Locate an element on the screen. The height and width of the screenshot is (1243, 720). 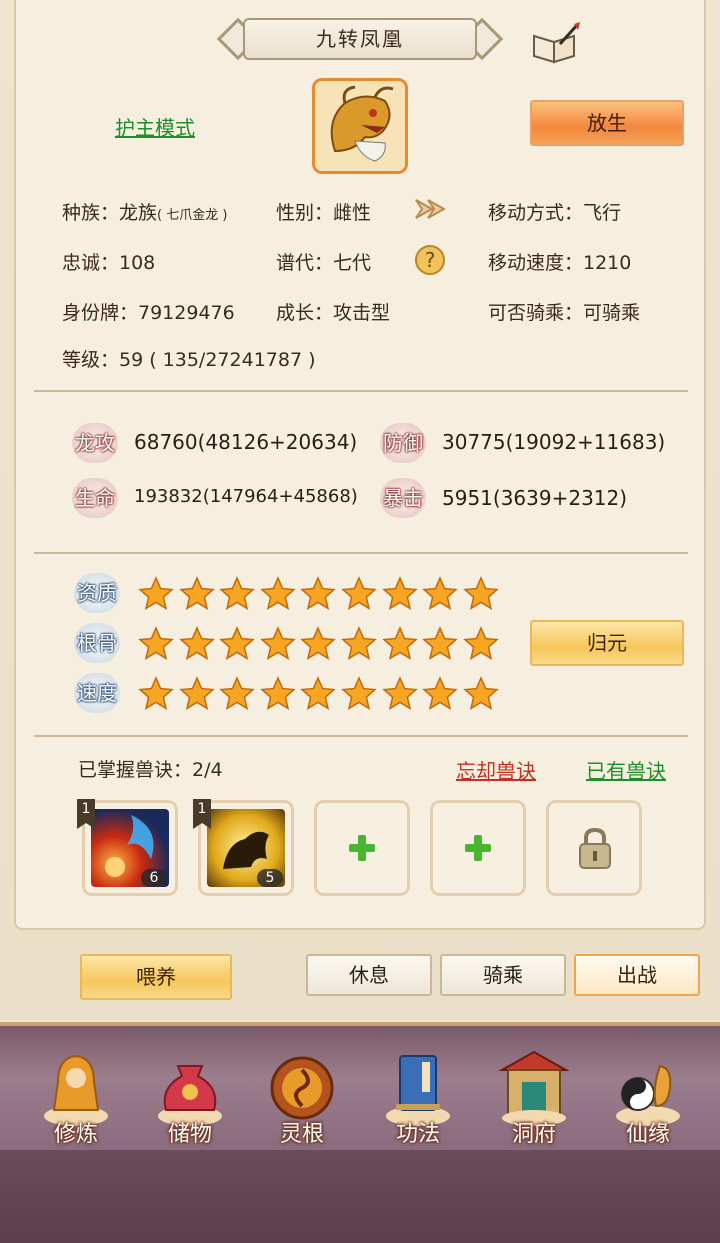
generation-field: 谱代：七代 is located at coordinates (324, 263).